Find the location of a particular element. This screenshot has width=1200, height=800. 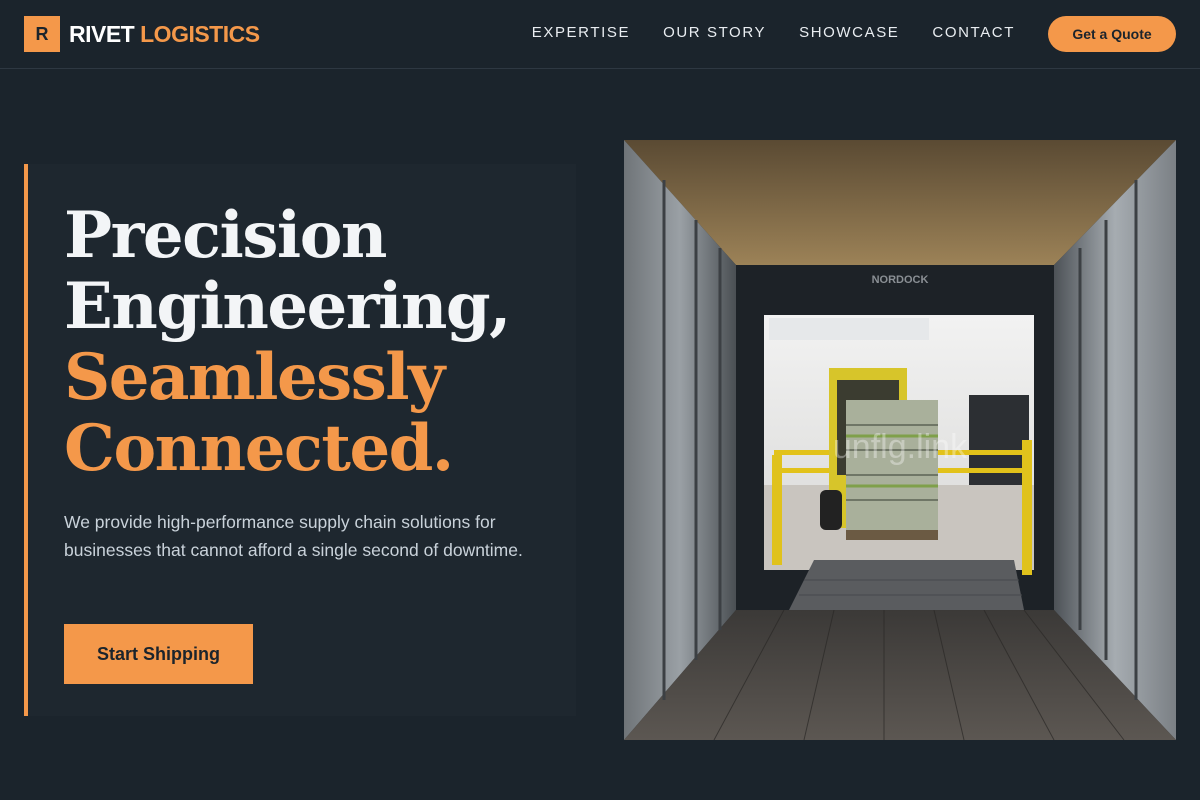

nav-link-showcase: SHOWCASE is located at coordinates (849, 33).